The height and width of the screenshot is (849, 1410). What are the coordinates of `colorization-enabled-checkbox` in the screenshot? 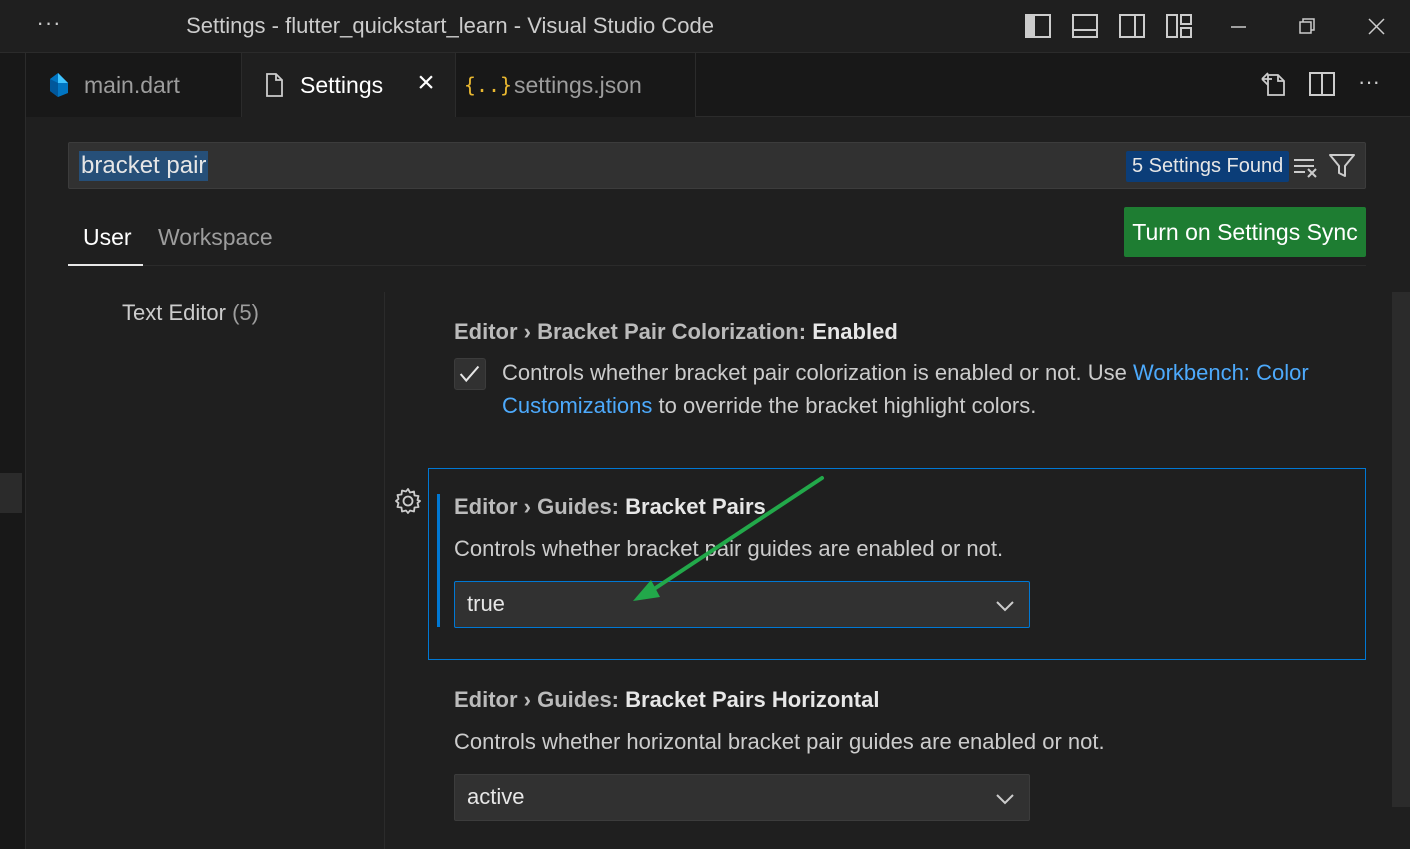 It's located at (470, 374).